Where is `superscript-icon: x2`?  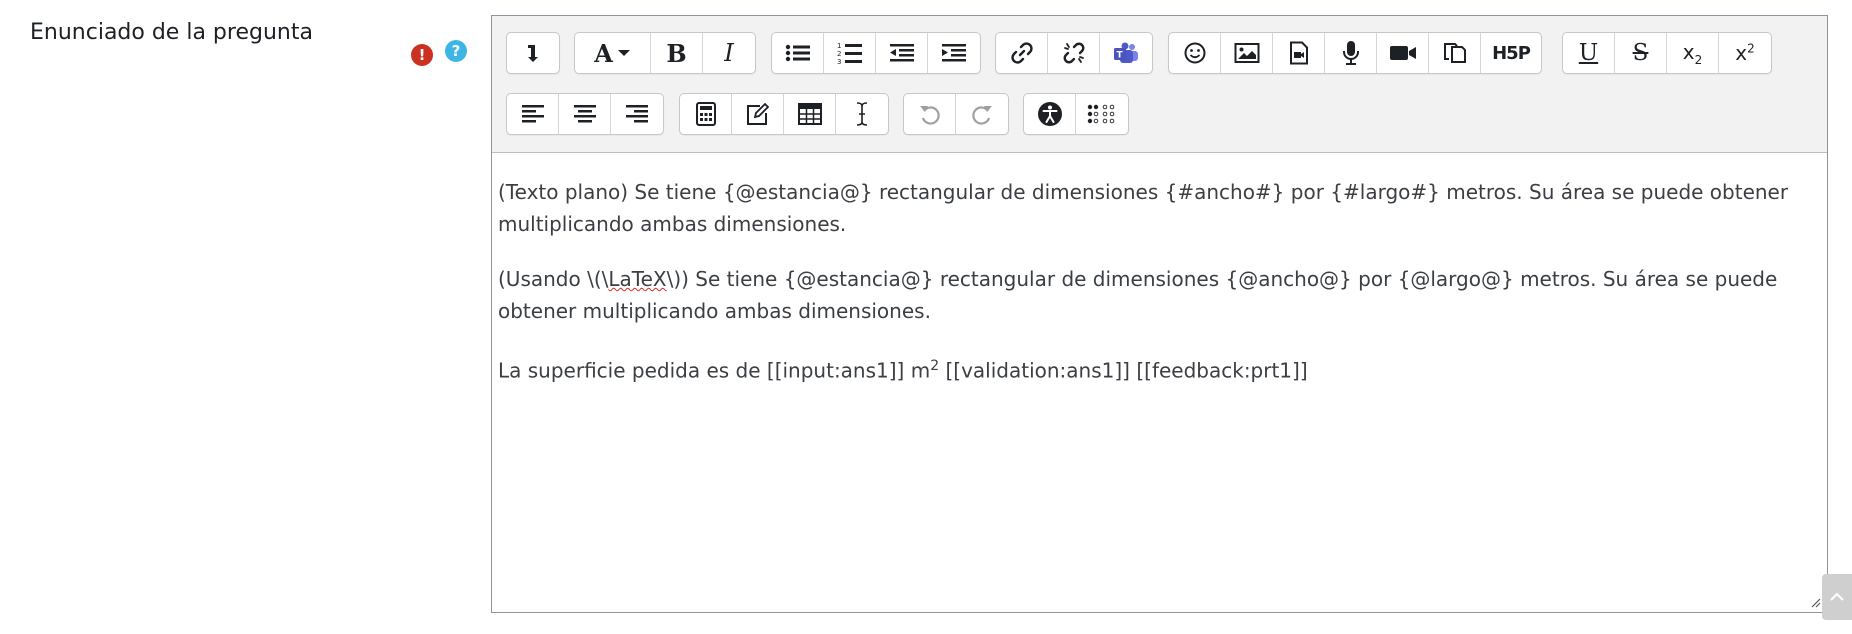 superscript-icon: x2 is located at coordinates (1744, 53).